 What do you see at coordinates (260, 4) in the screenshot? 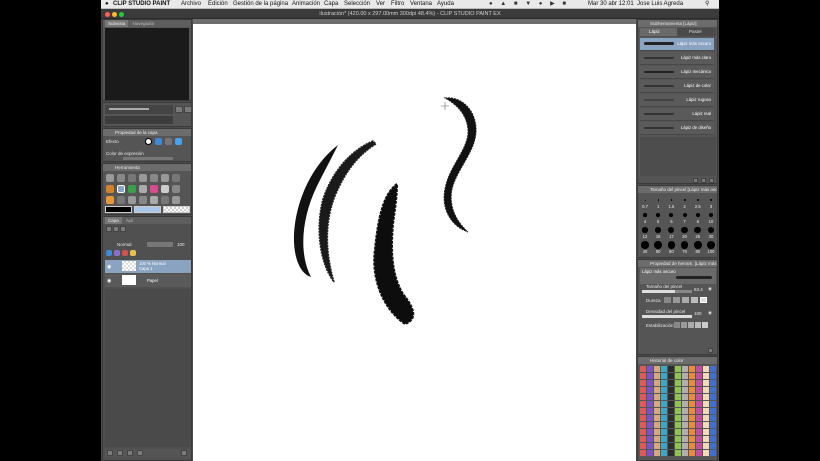
I see `menu-gestion-pagina: Gestión de la página` at bounding box center [260, 4].